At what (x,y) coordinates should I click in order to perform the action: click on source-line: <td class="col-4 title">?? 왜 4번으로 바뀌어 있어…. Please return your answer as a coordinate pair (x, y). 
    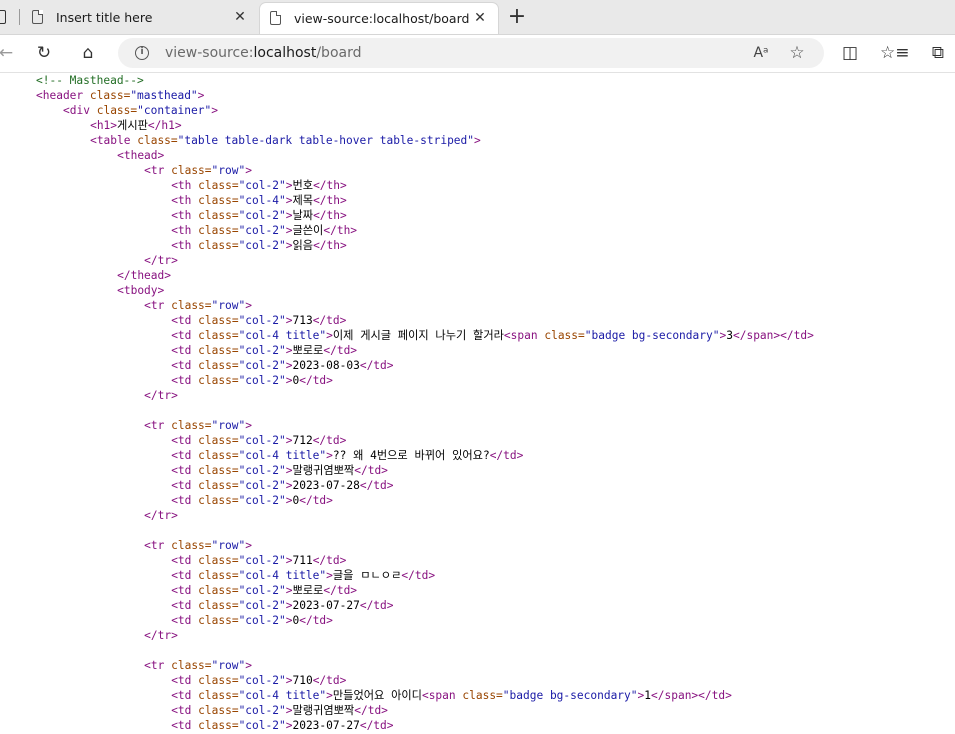
    Looking at the image, I should click on (477, 455).